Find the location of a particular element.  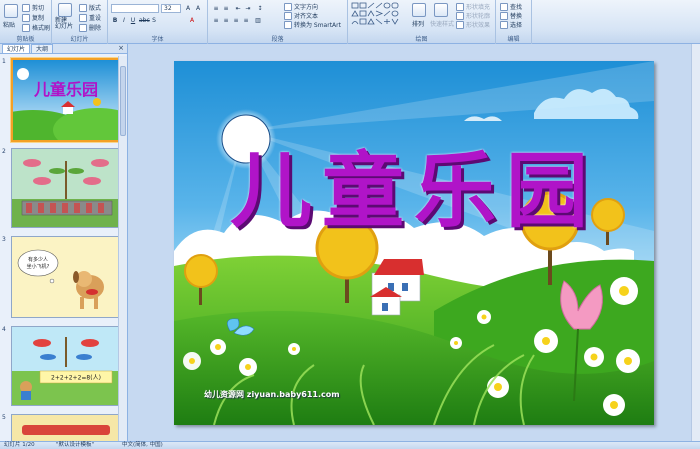

justify-icon: ≡ is located at coordinates (246, 20).